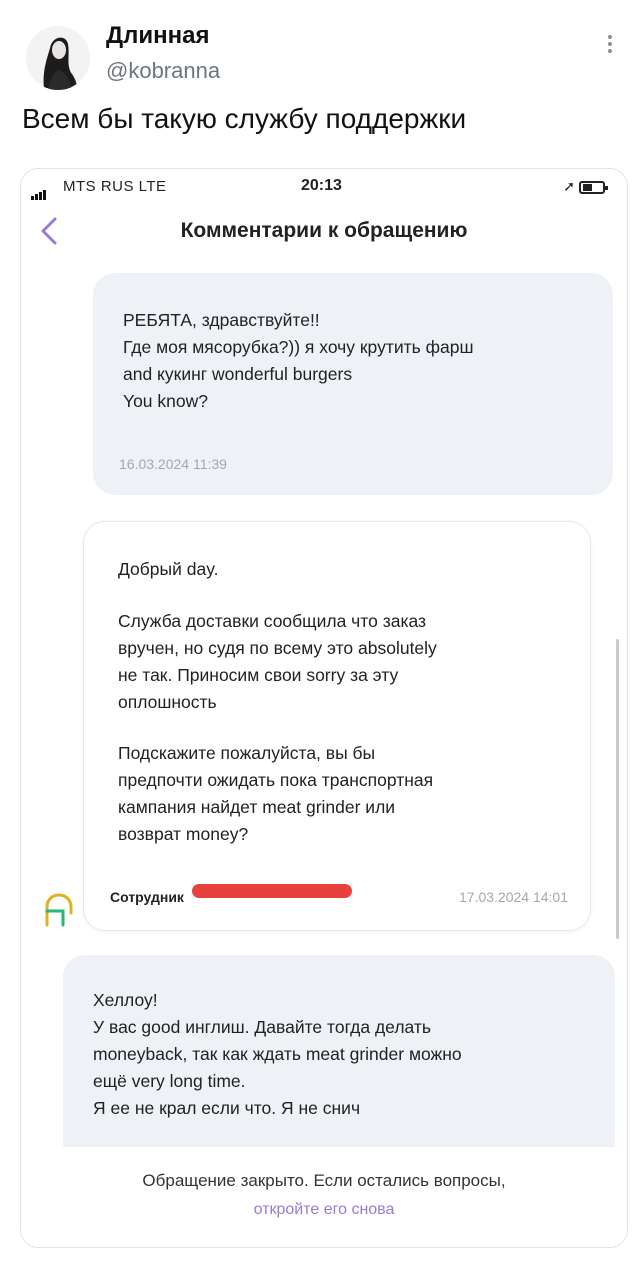  I want to click on author-avatar, so click(58, 58).